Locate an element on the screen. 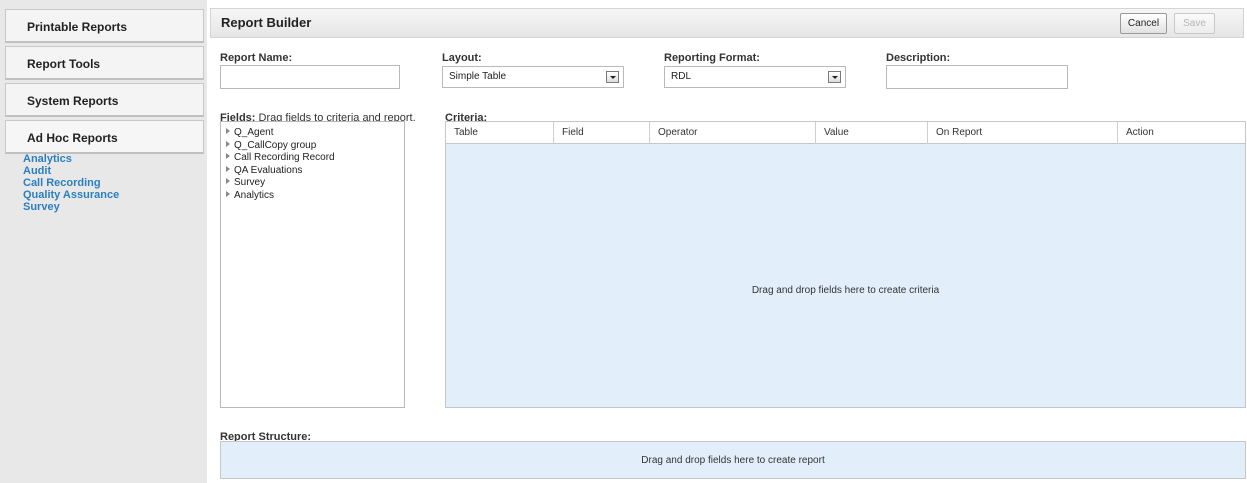 Image resolution: width=1247 pixels, height=483 pixels. layout-label: Layout: is located at coordinates (462, 58).